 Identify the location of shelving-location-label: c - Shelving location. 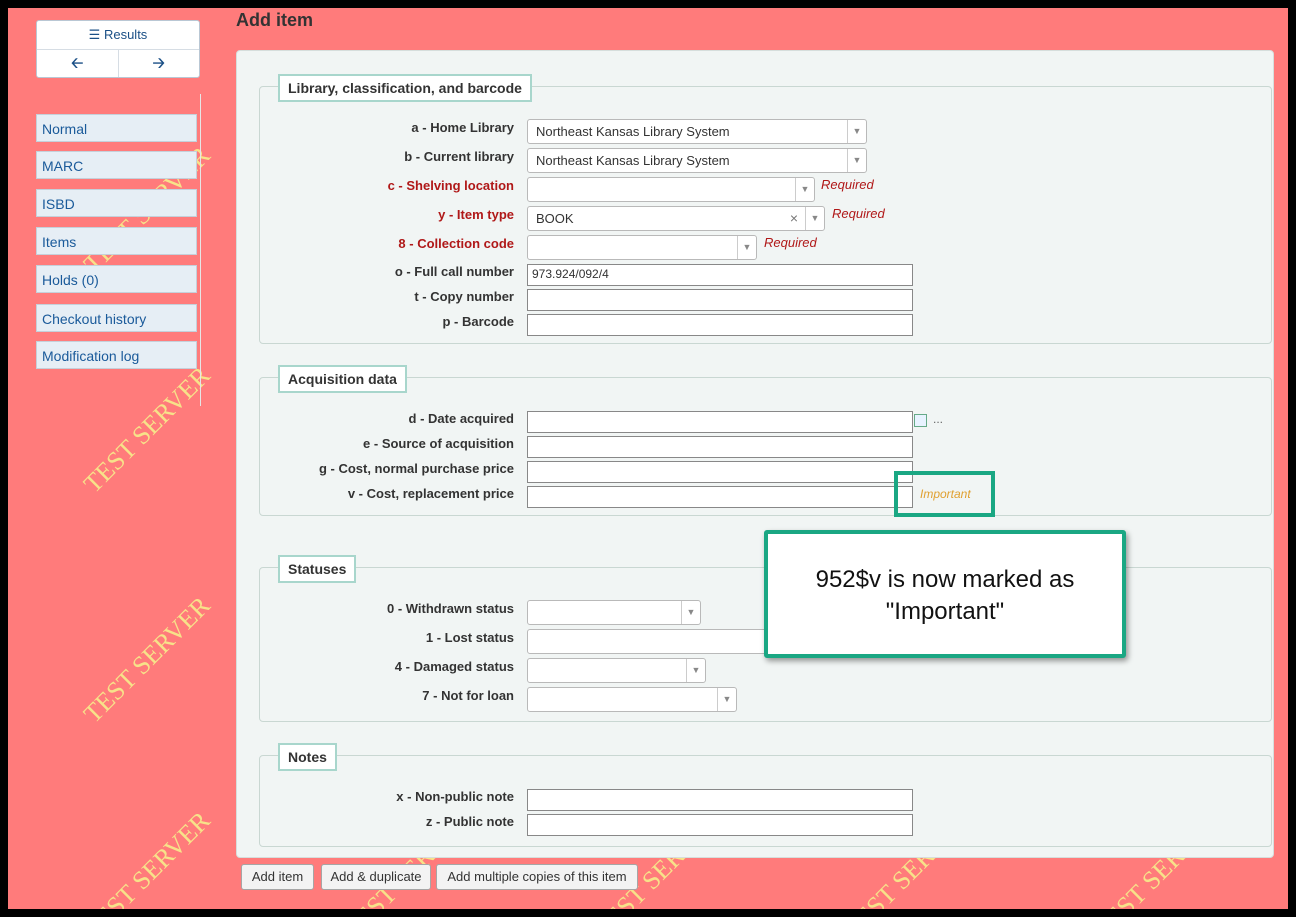
(450, 185).